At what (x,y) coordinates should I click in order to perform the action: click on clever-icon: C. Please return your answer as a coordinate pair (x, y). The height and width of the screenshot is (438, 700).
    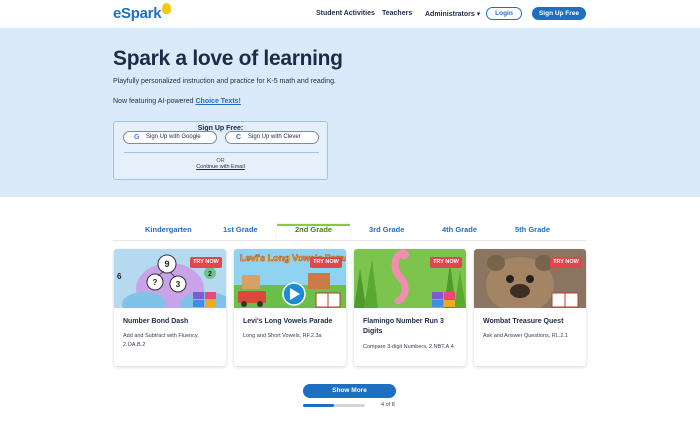
    Looking at the image, I should click on (239, 137).